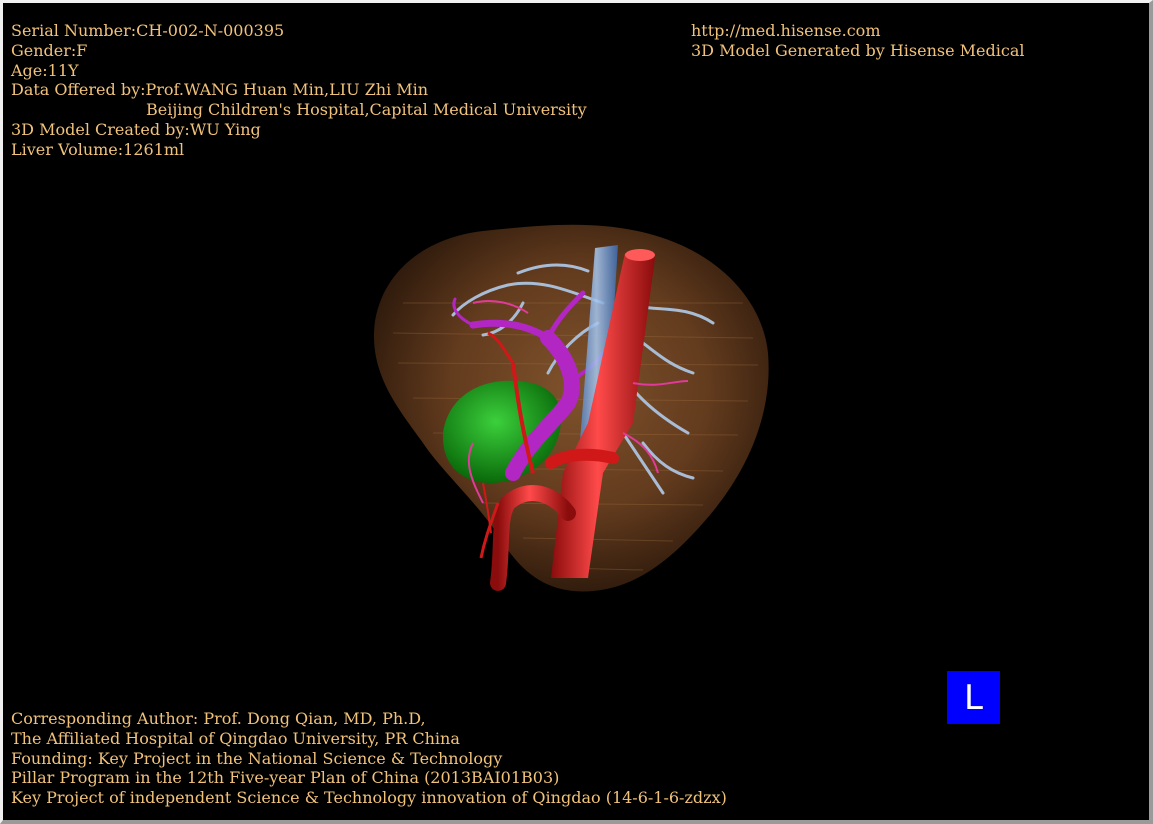  What do you see at coordinates (858, 50) in the screenshot?
I see `generated-by: 3D Model Generated by Hisense Medical` at bounding box center [858, 50].